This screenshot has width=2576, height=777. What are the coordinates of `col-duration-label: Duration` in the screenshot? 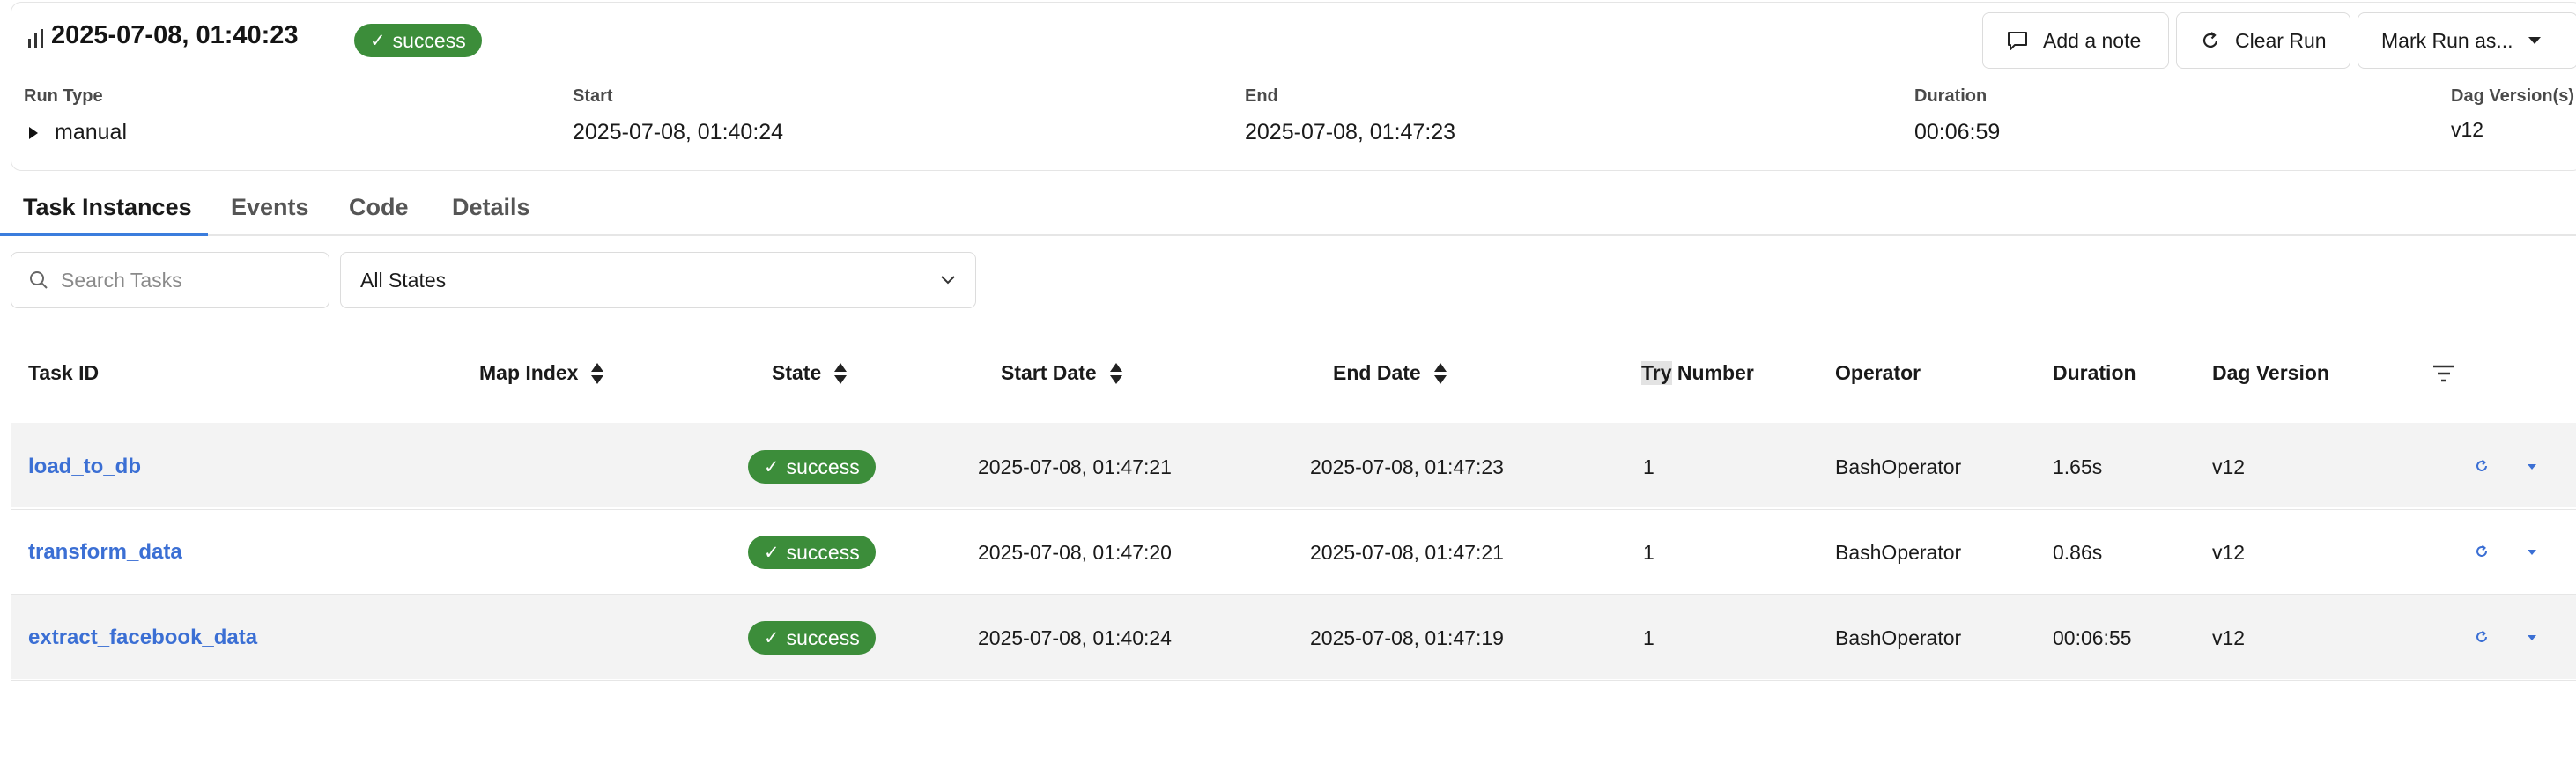 It's located at (2094, 372).